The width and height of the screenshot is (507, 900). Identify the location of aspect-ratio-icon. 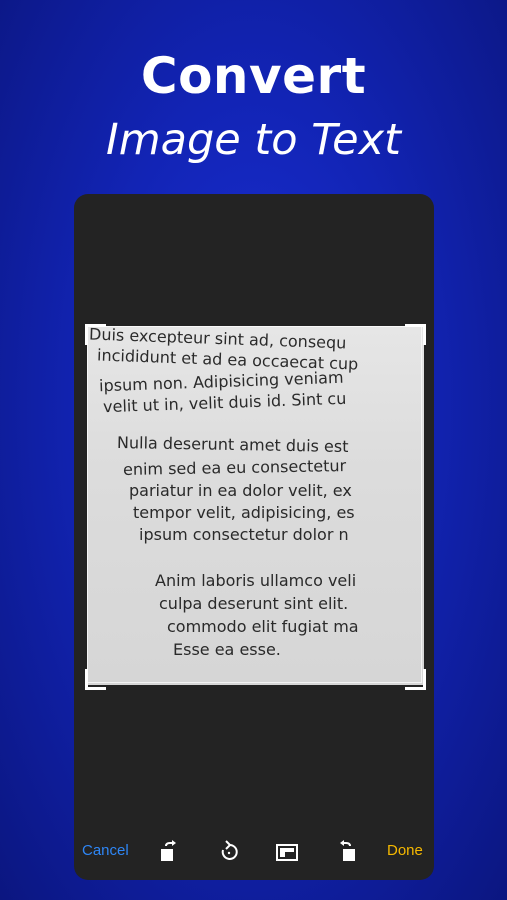
(287, 852).